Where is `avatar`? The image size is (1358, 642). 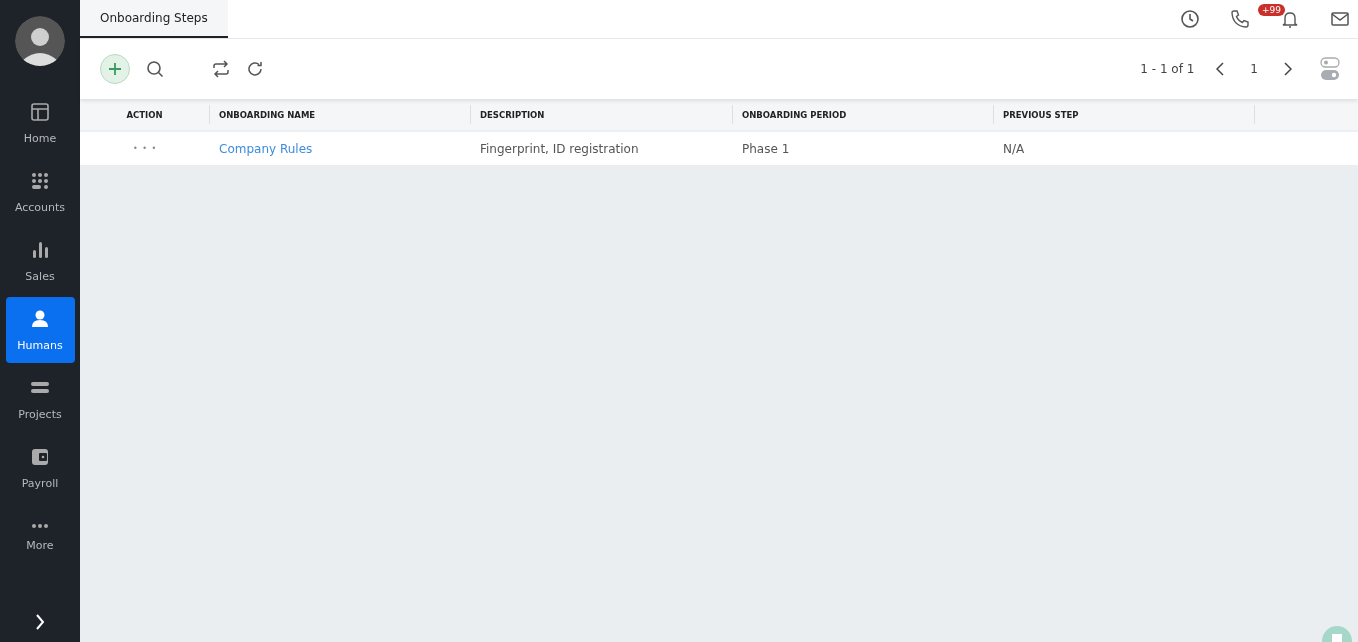
avatar is located at coordinates (40, 41).